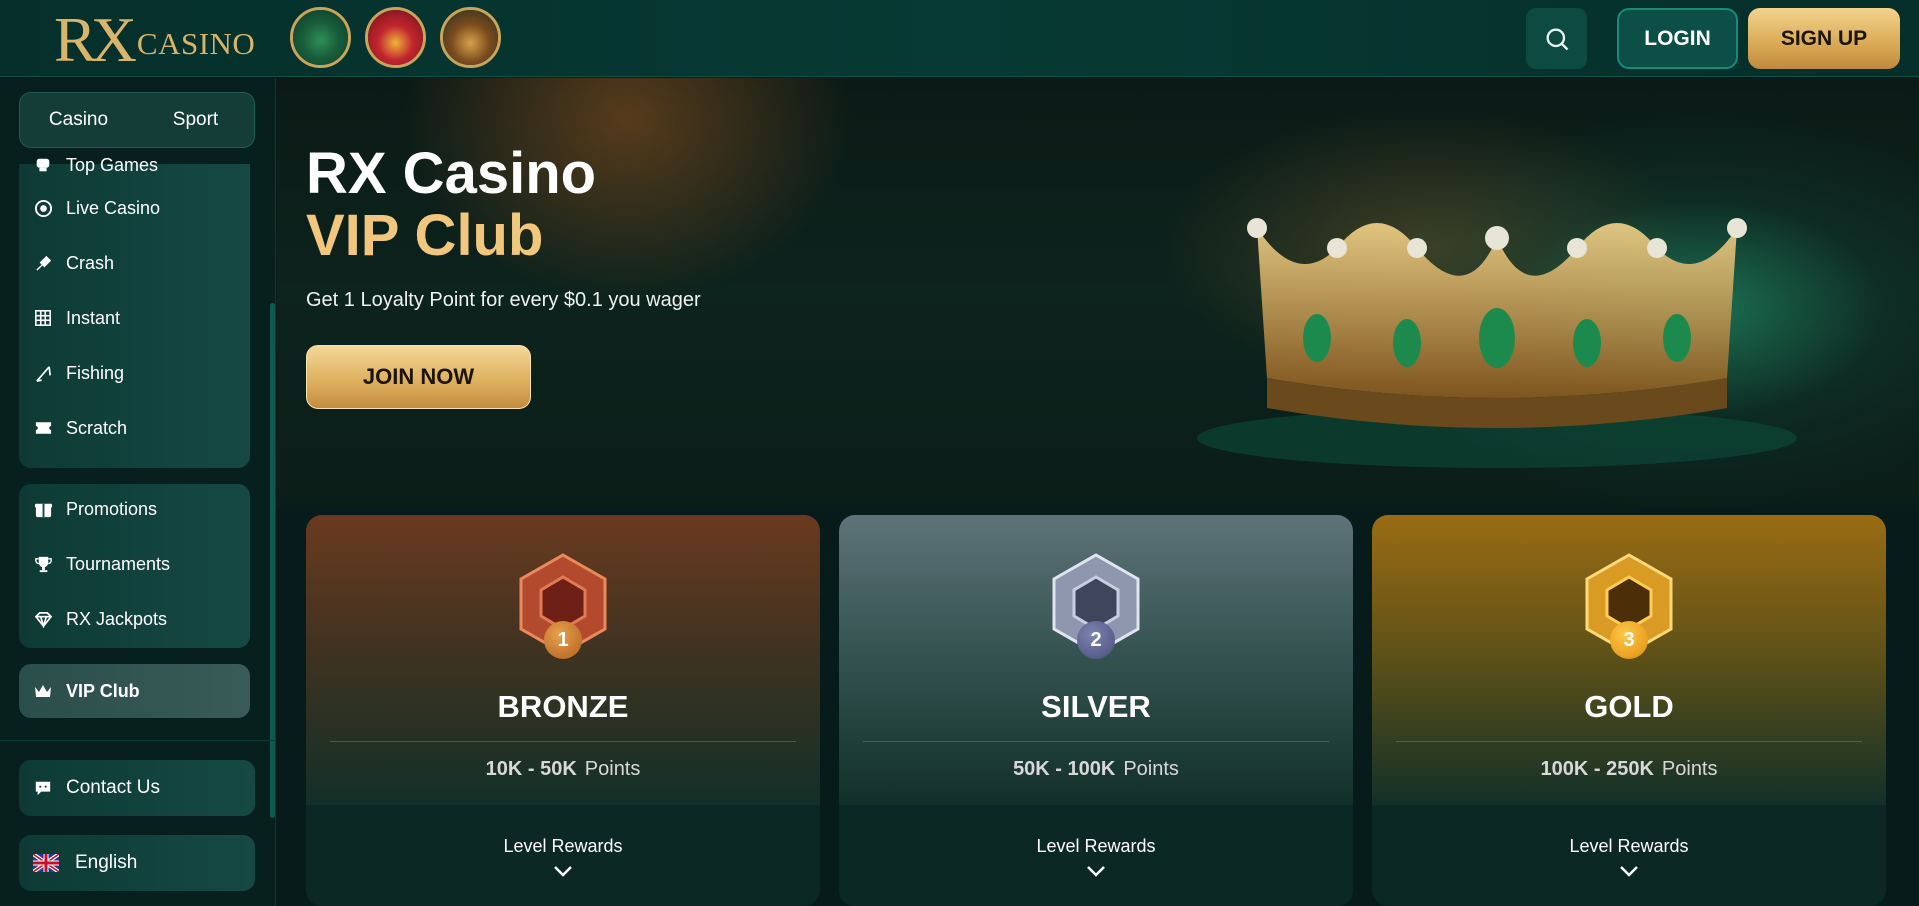  I want to click on logo-casino-text: CASINO, so click(196, 43).